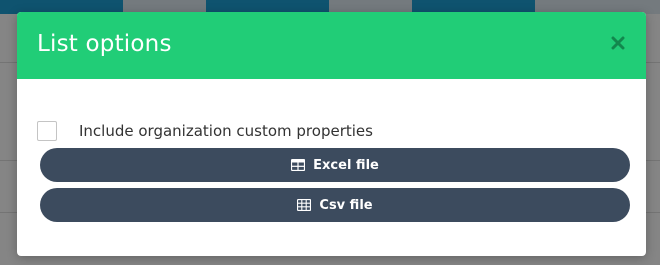 The image size is (660, 265). I want to click on close-button, so click(618, 43).